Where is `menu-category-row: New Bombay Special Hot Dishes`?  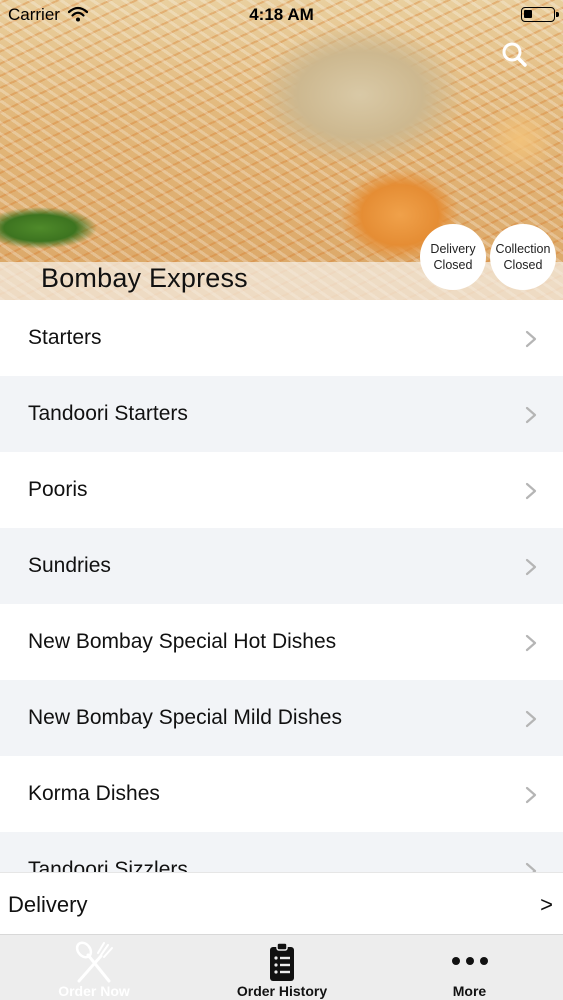
menu-category-row: New Bombay Special Hot Dishes is located at coordinates (281, 642).